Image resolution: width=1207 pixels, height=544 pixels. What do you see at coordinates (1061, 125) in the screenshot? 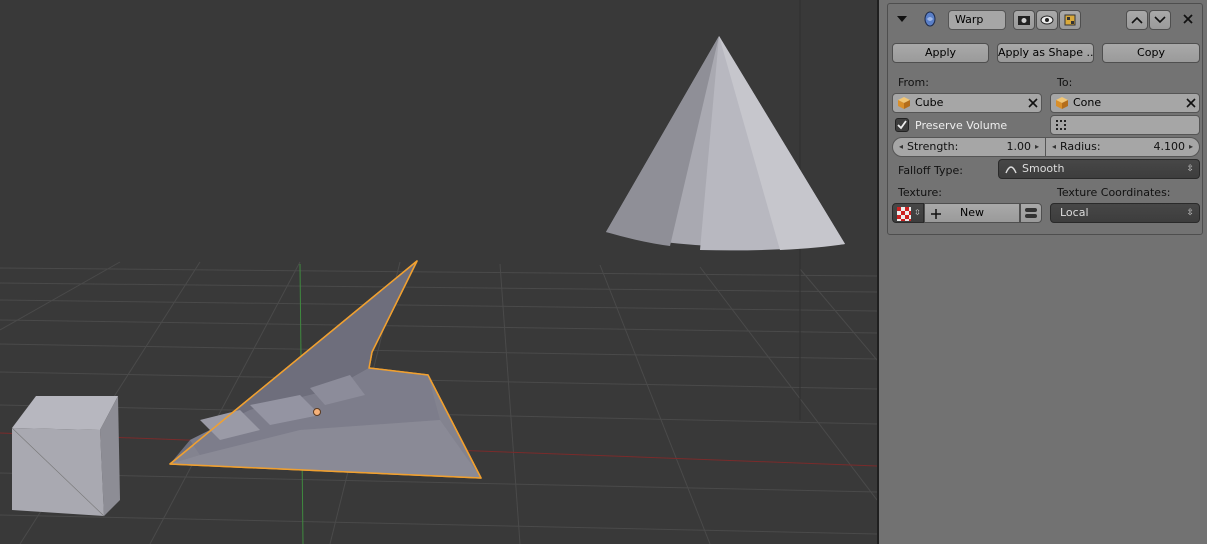
I see `vertex-group-icon` at bounding box center [1061, 125].